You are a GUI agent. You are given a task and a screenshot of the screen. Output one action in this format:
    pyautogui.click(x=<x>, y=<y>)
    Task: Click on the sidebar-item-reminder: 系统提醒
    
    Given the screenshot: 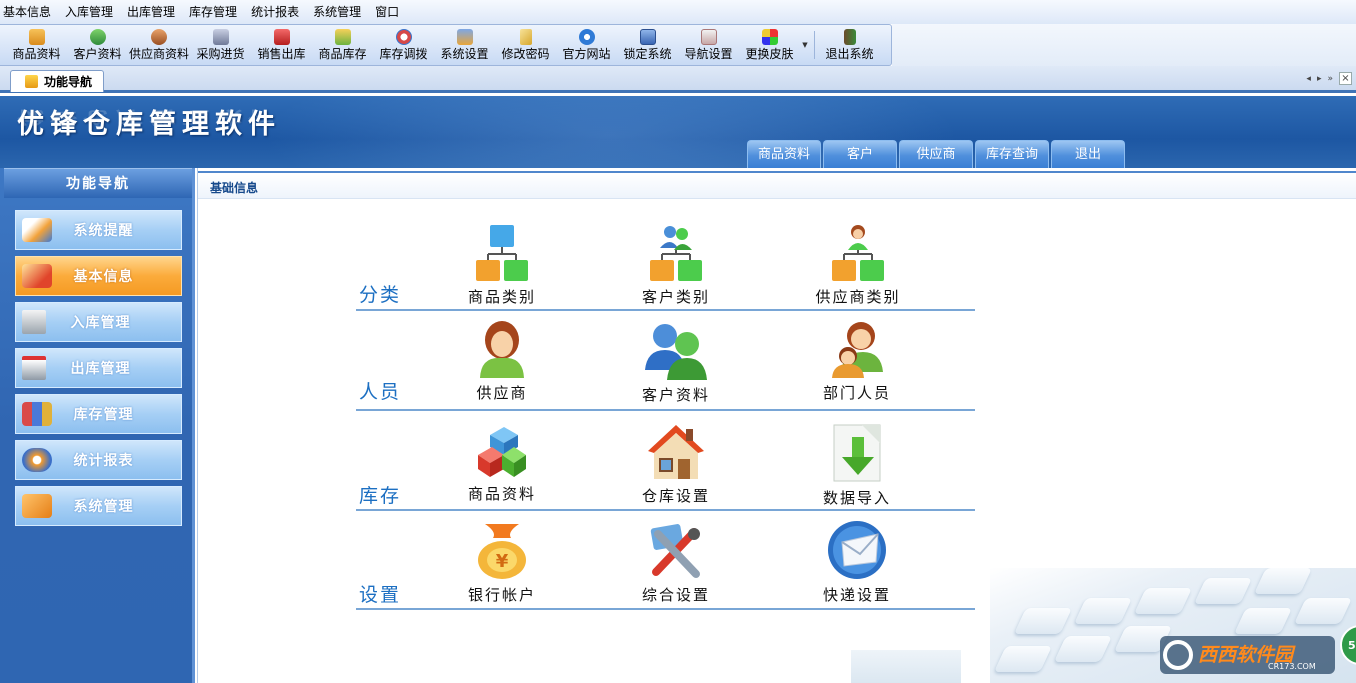 What is the action you would take?
    pyautogui.click(x=98, y=230)
    